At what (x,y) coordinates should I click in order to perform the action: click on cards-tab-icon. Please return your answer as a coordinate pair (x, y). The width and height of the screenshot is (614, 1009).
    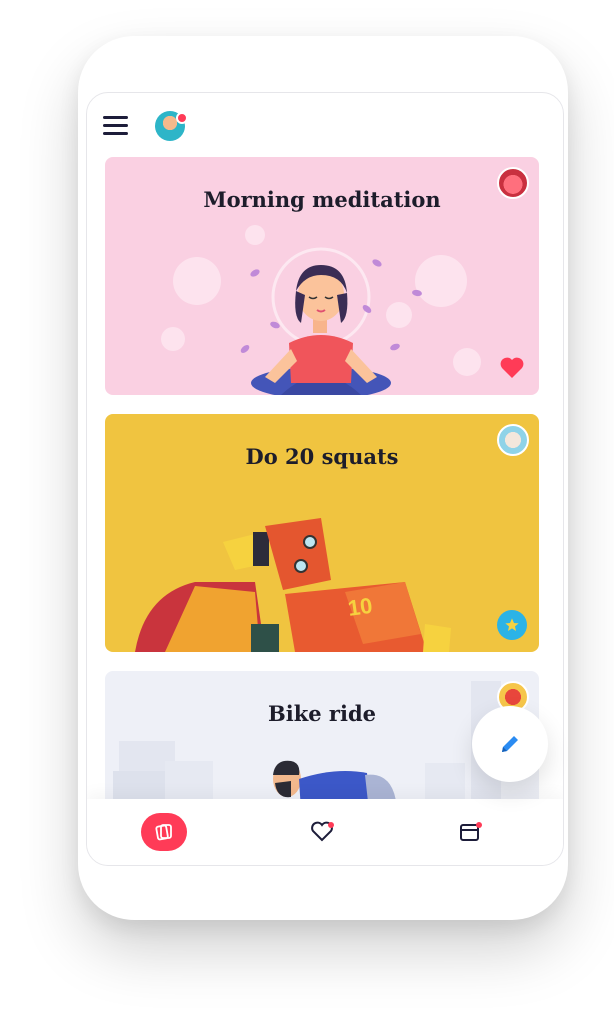
    Looking at the image, I should click on (164, 832).